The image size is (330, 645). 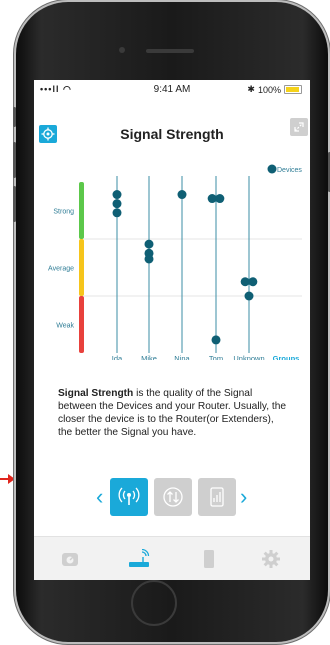 I want to click on y-axis-label: Strong, so click(x=63, y=212).